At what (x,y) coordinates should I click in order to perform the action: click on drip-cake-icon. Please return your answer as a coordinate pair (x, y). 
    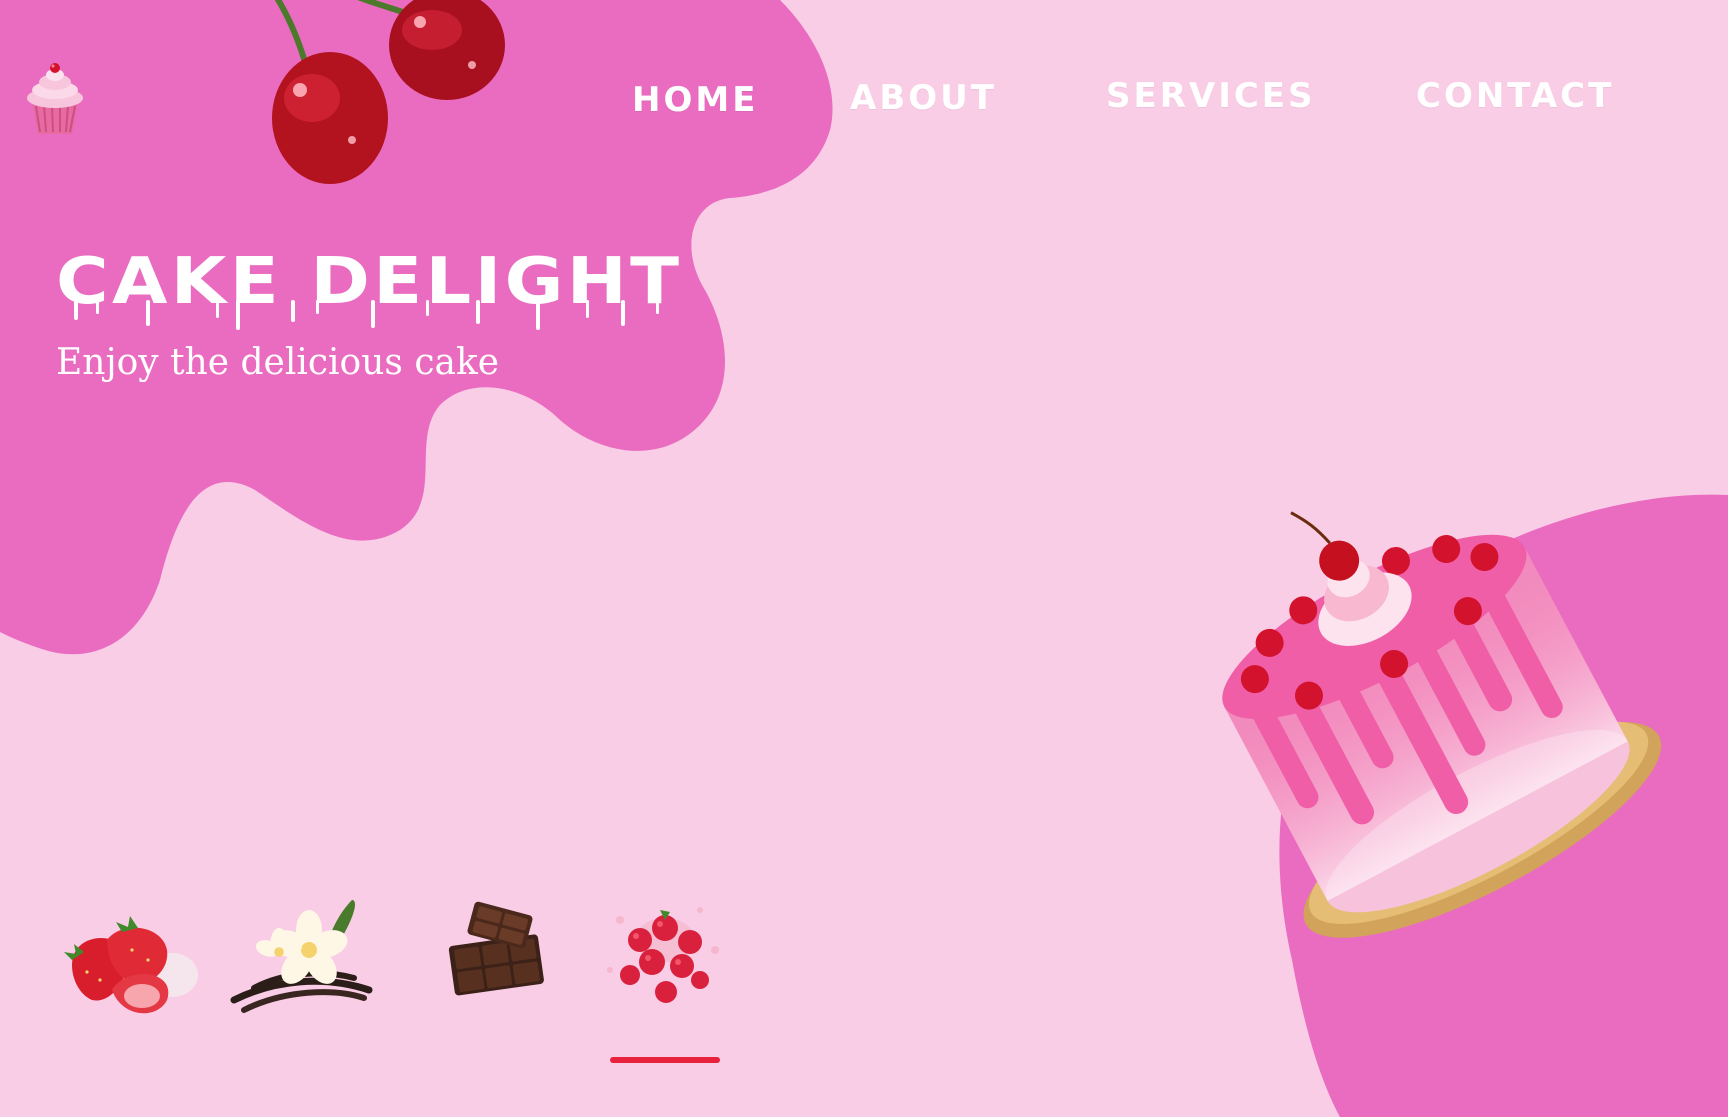
    Looking at the image, I should click on (1442, 724).